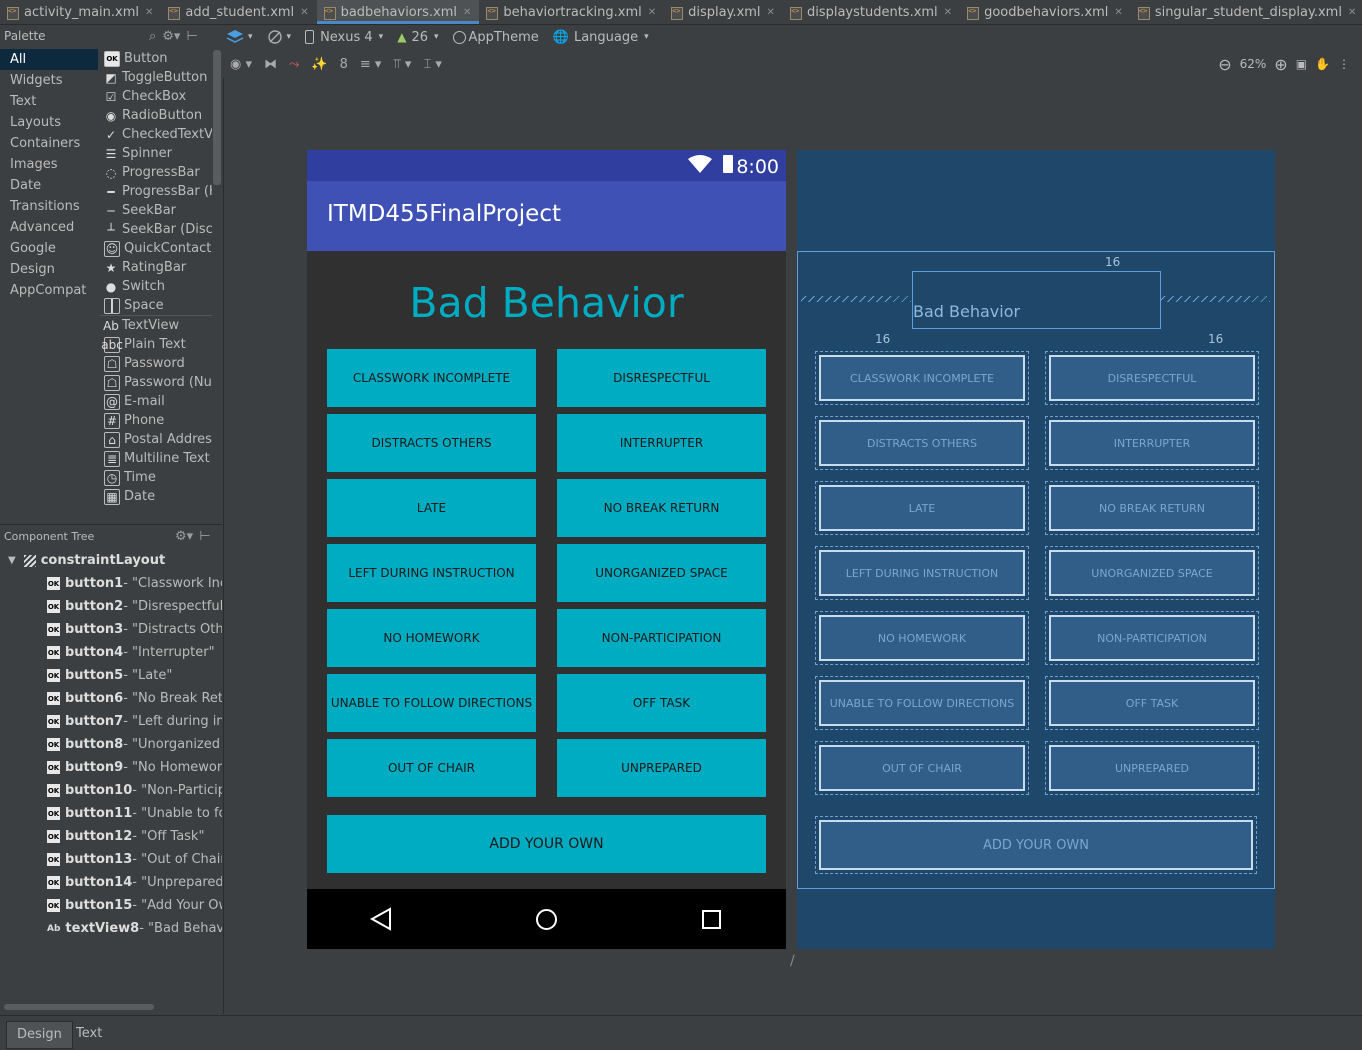  I want to click on gear-icon: ⚙▾, so click(171, 36).